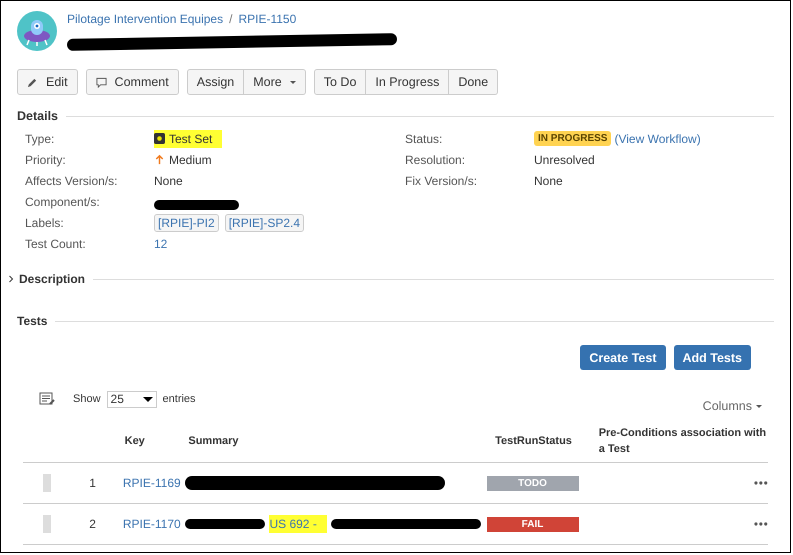  I want to click on field-label: Priority:, so click(46, 159).